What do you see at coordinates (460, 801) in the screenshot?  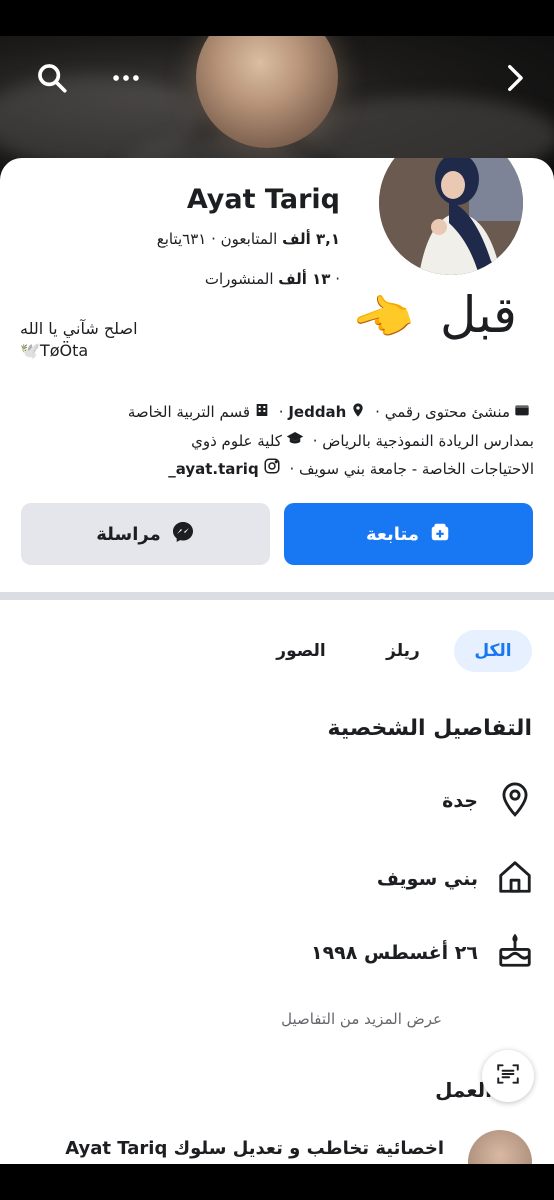 I see `detail-location: جدة` at bounding box center [460, 801].